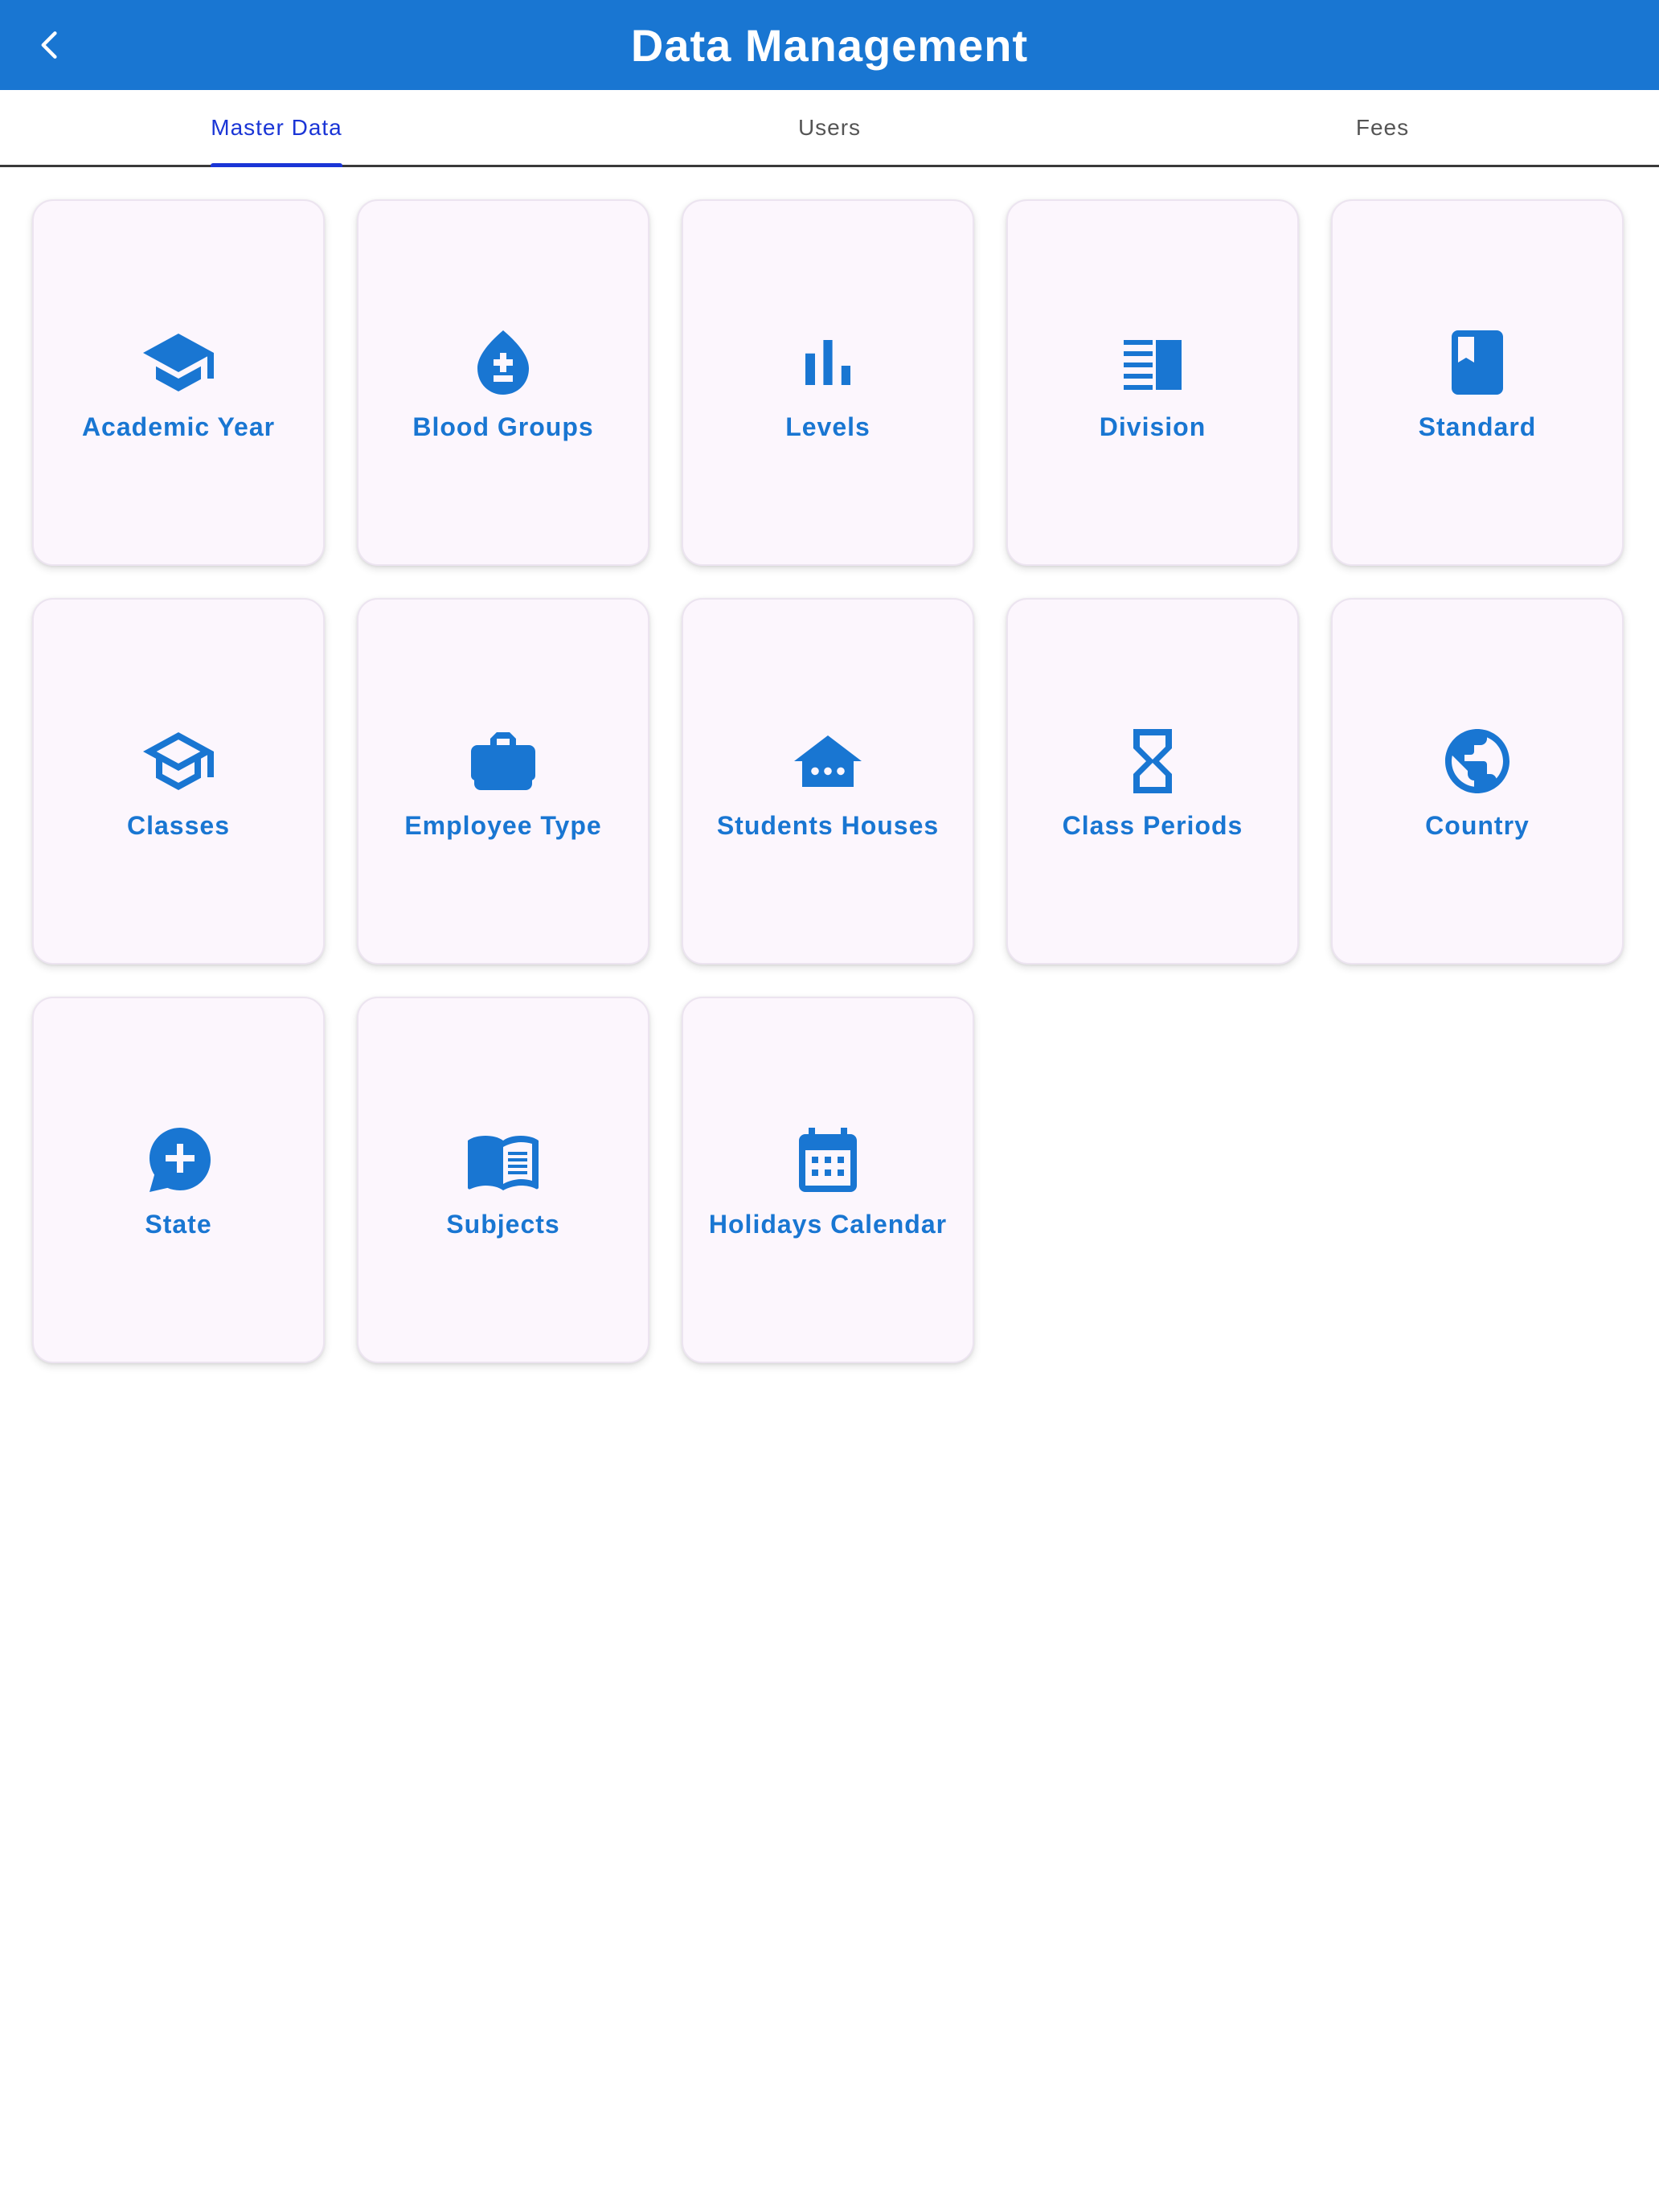  I want to click on card-subjects: Subjects, so click(503, 1180).